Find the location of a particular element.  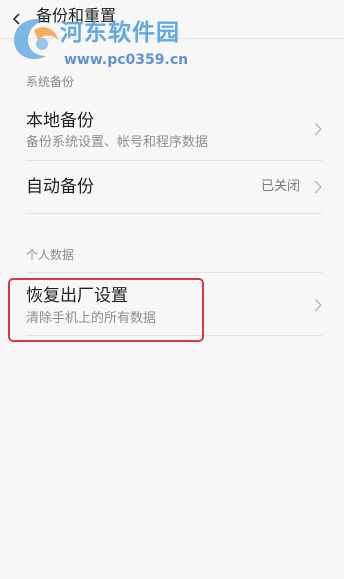

section-header-personal-data: 个人数据 is located at coordinates (50, 255).